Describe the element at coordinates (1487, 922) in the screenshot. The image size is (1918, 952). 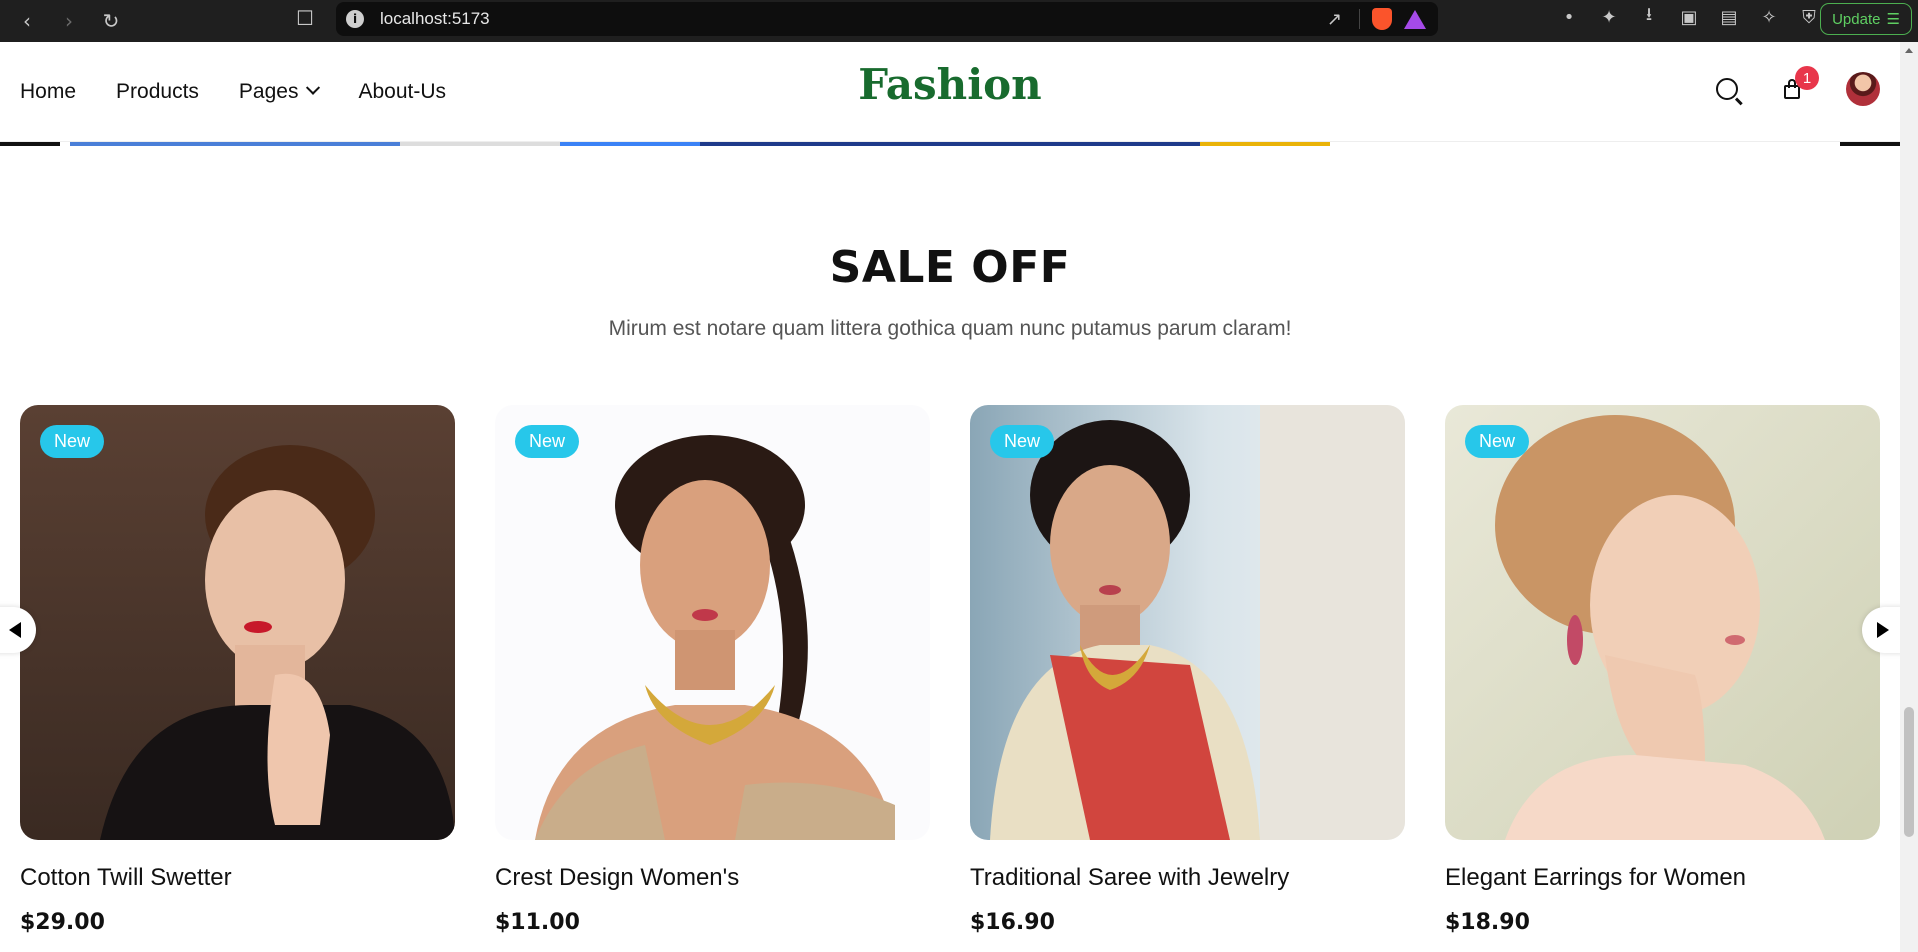
I see `product-price: $18.90` at that location.